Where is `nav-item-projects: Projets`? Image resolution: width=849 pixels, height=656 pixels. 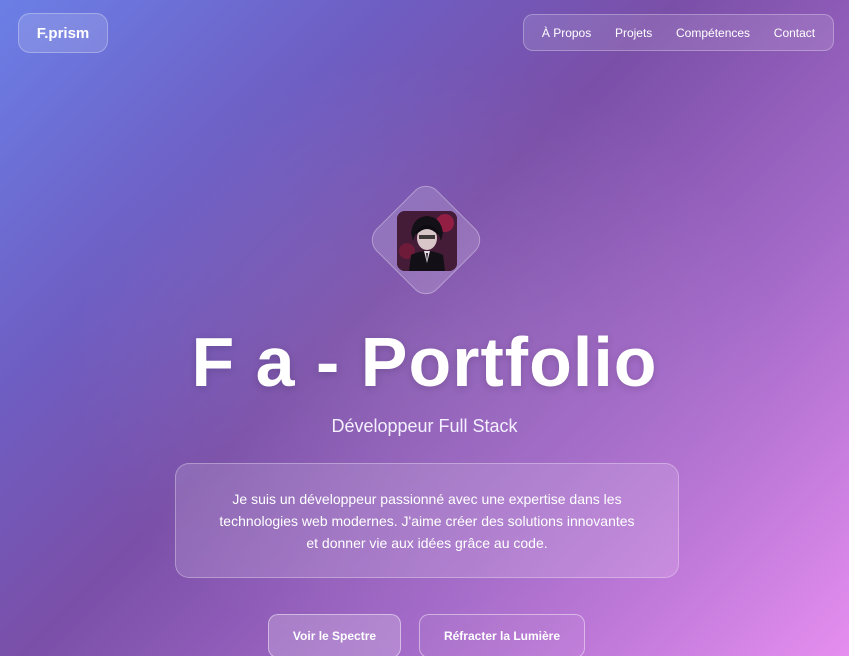
nav-item-projects: Projets is located at coordinates (633, 33).